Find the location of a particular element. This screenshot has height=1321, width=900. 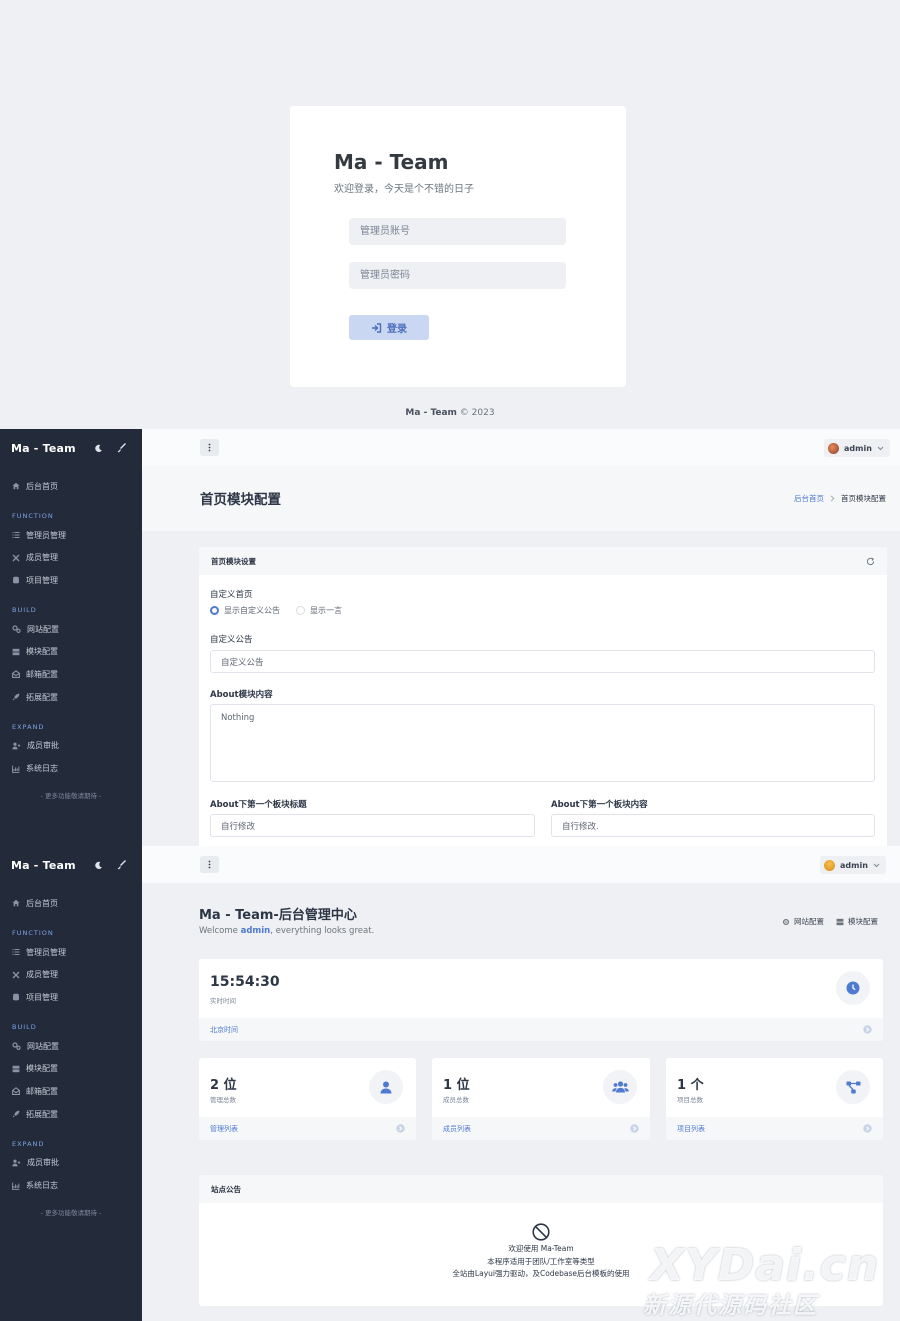

sidebar-item-label: 拓展配置 is located at coordinates (42, 1114).